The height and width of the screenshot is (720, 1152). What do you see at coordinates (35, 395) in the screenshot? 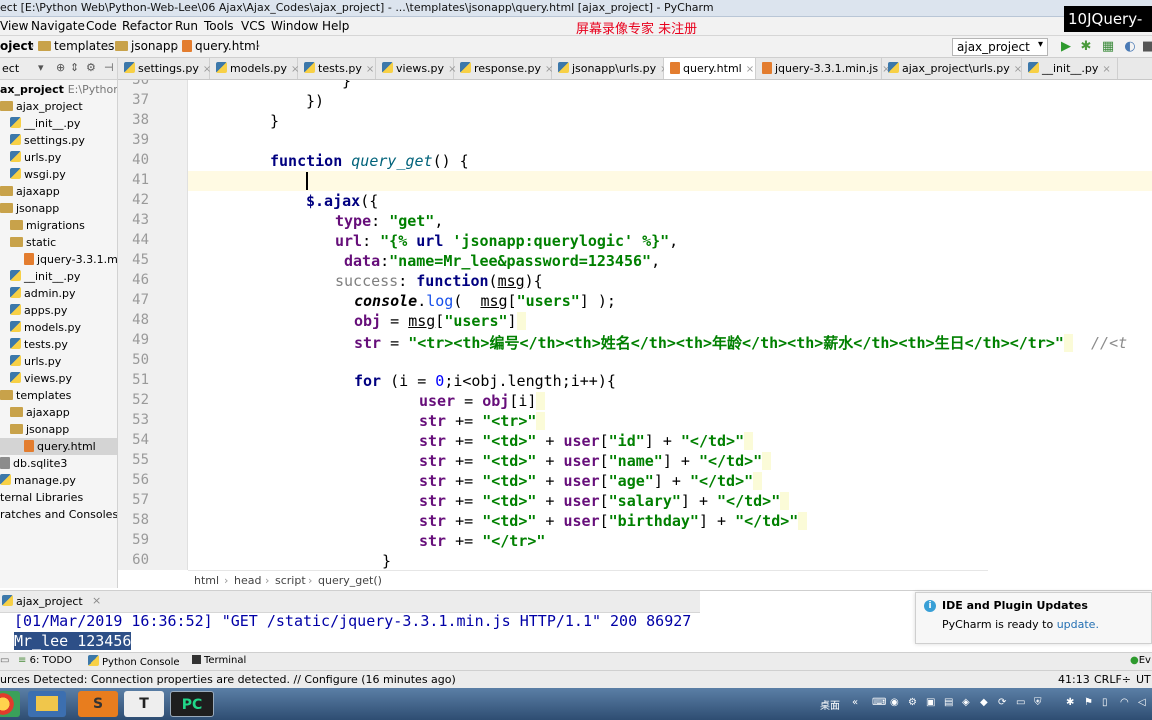
I see `tree-item: templates` at bounding box center [35, 395].